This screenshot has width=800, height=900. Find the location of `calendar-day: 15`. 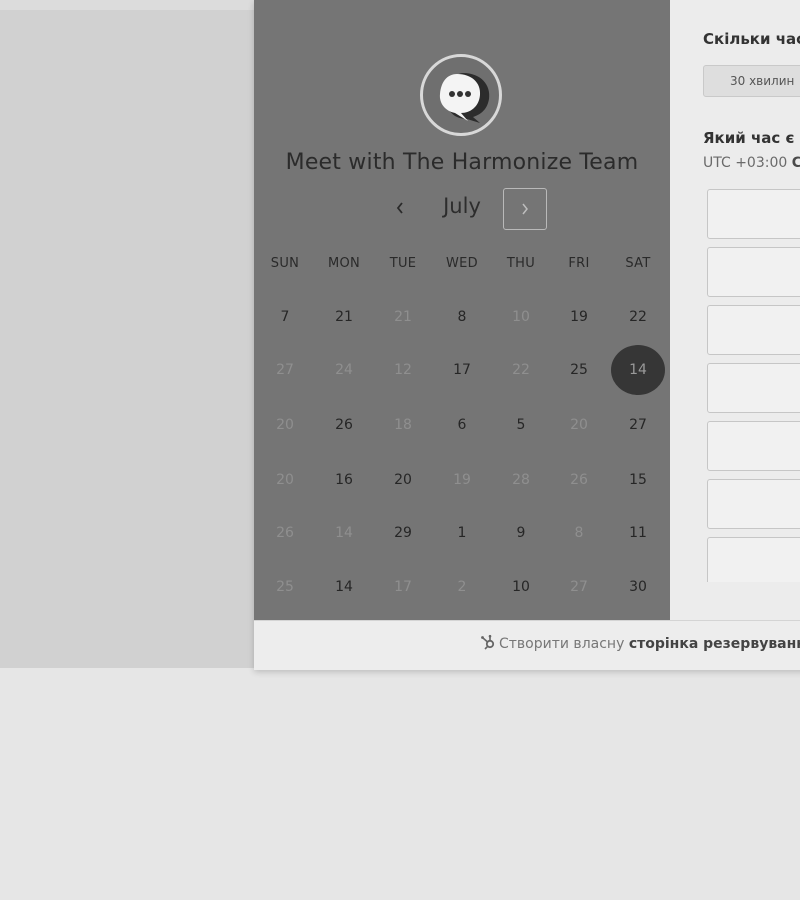

calendar-day: 15 is located at coordinates (638, 480).